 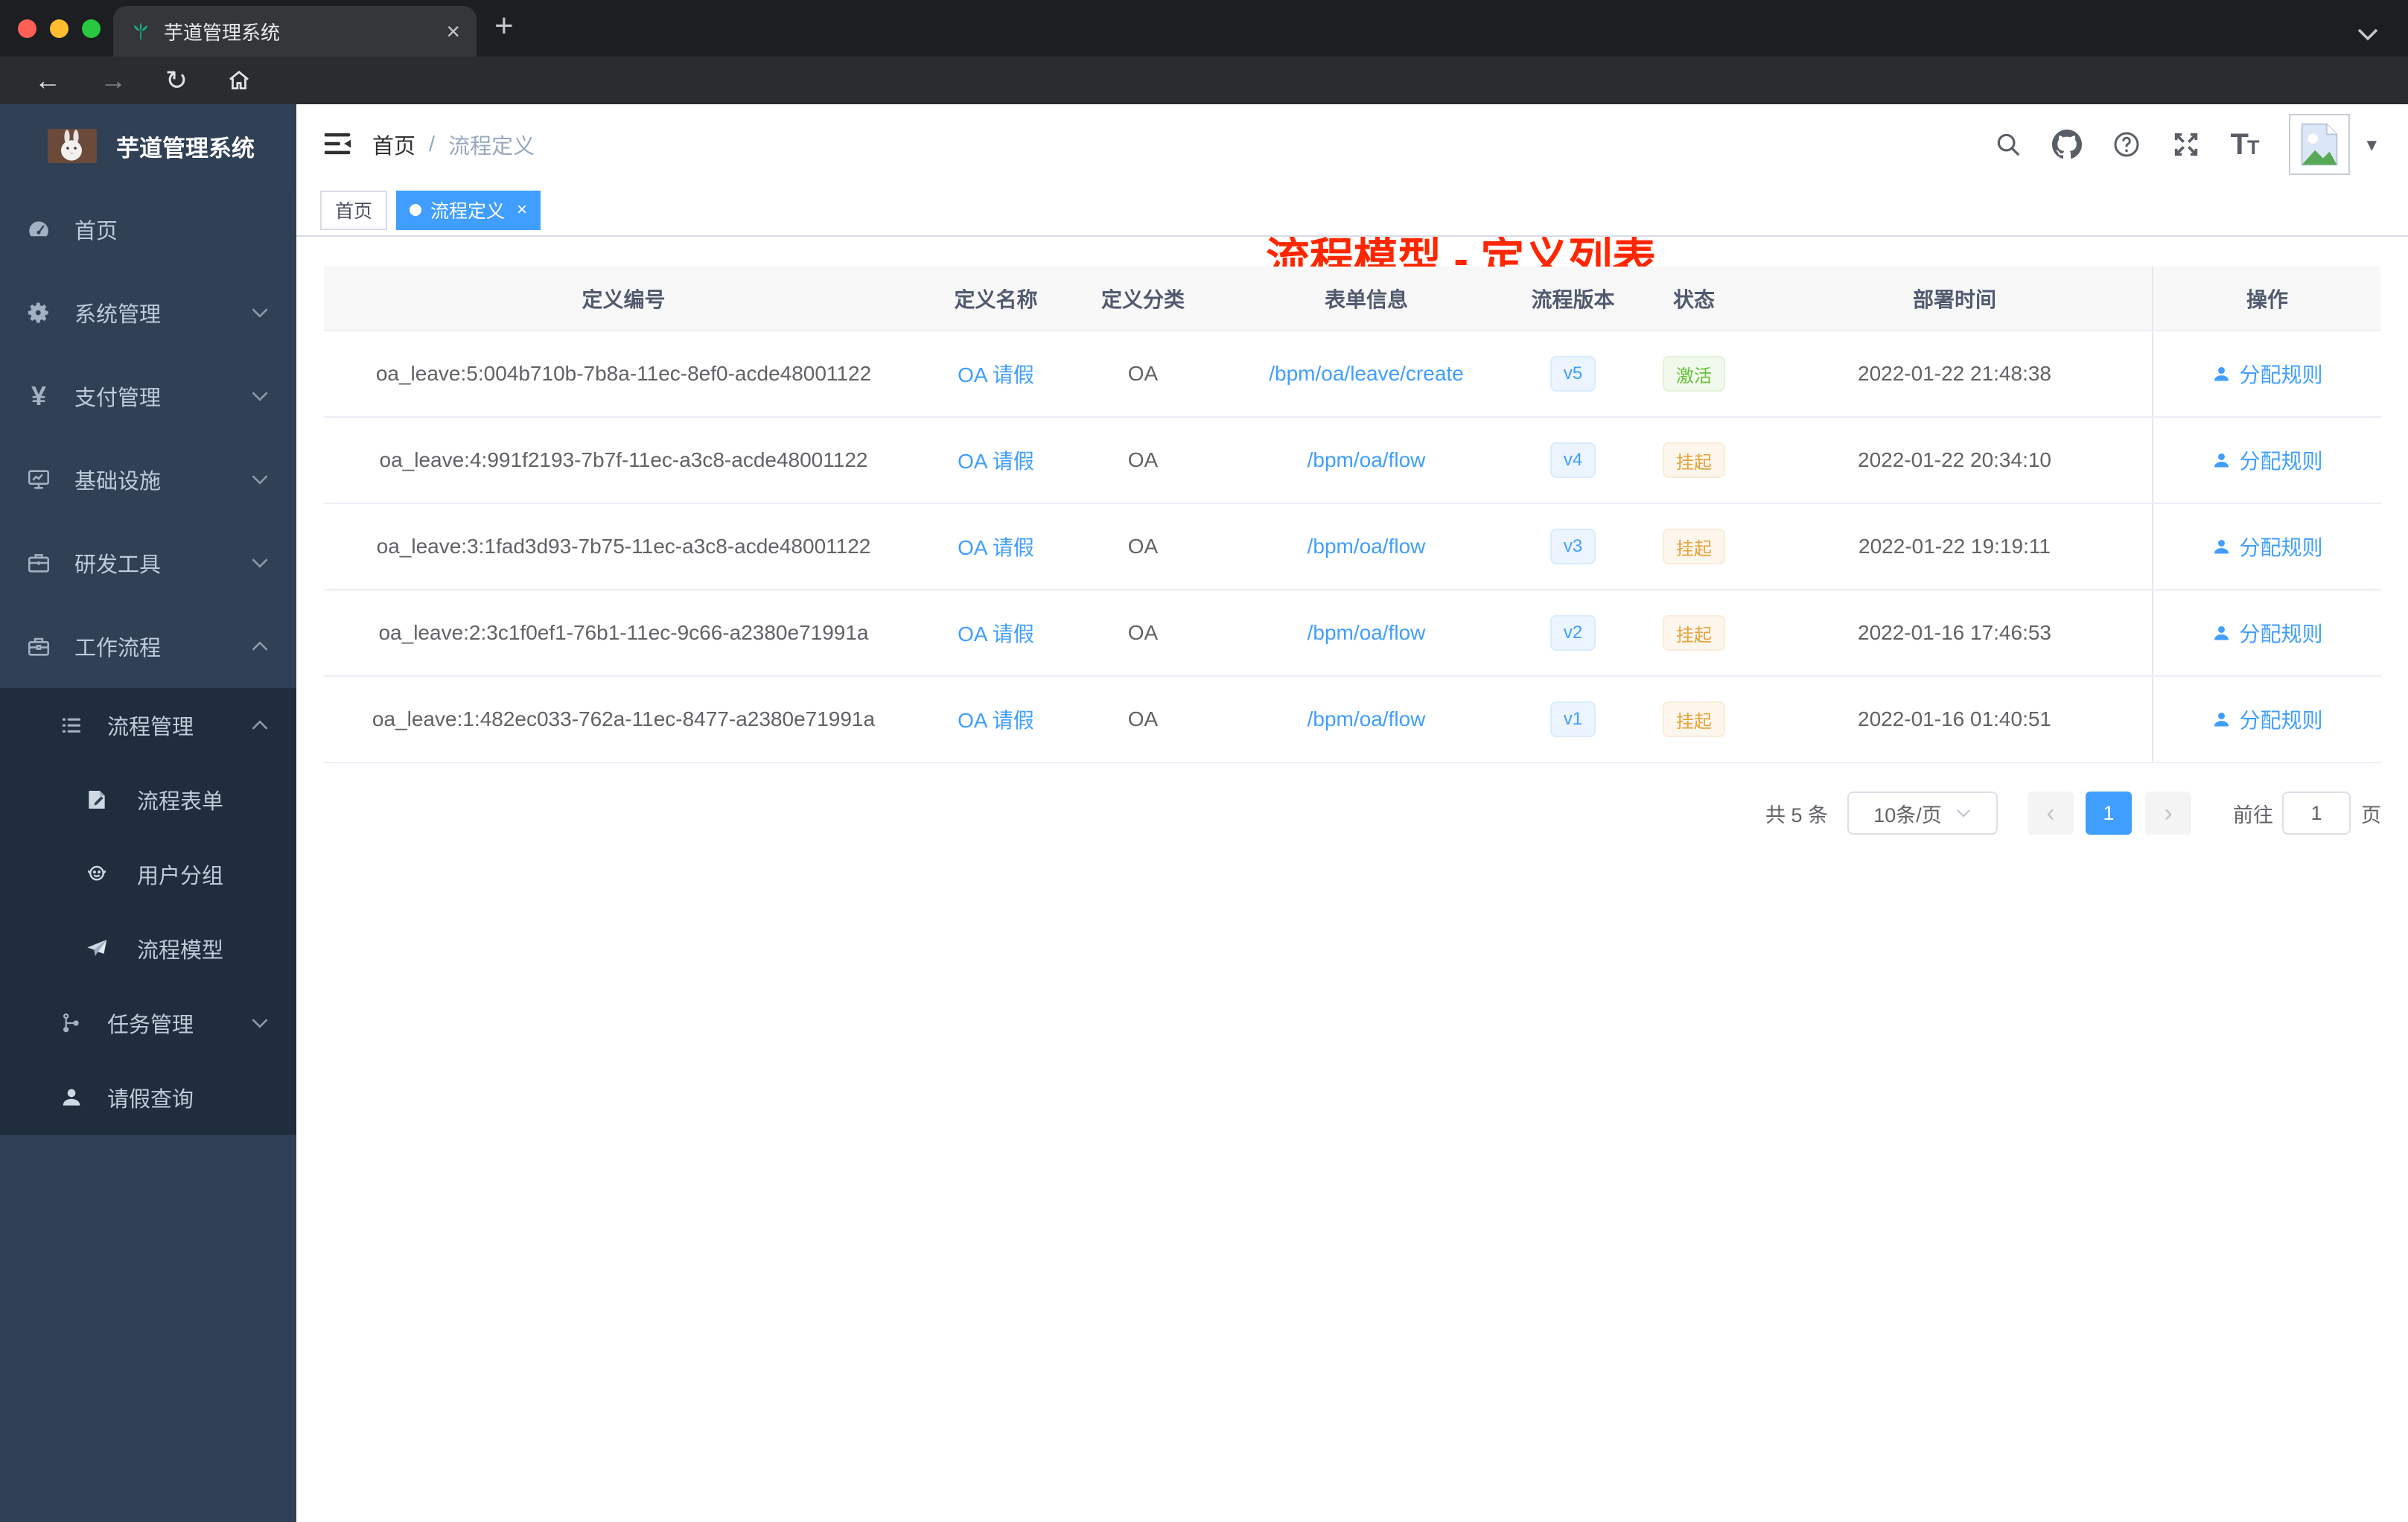 I want to click on breadcrumb: 首页 / 流程定义, so click(x=453, y=144).